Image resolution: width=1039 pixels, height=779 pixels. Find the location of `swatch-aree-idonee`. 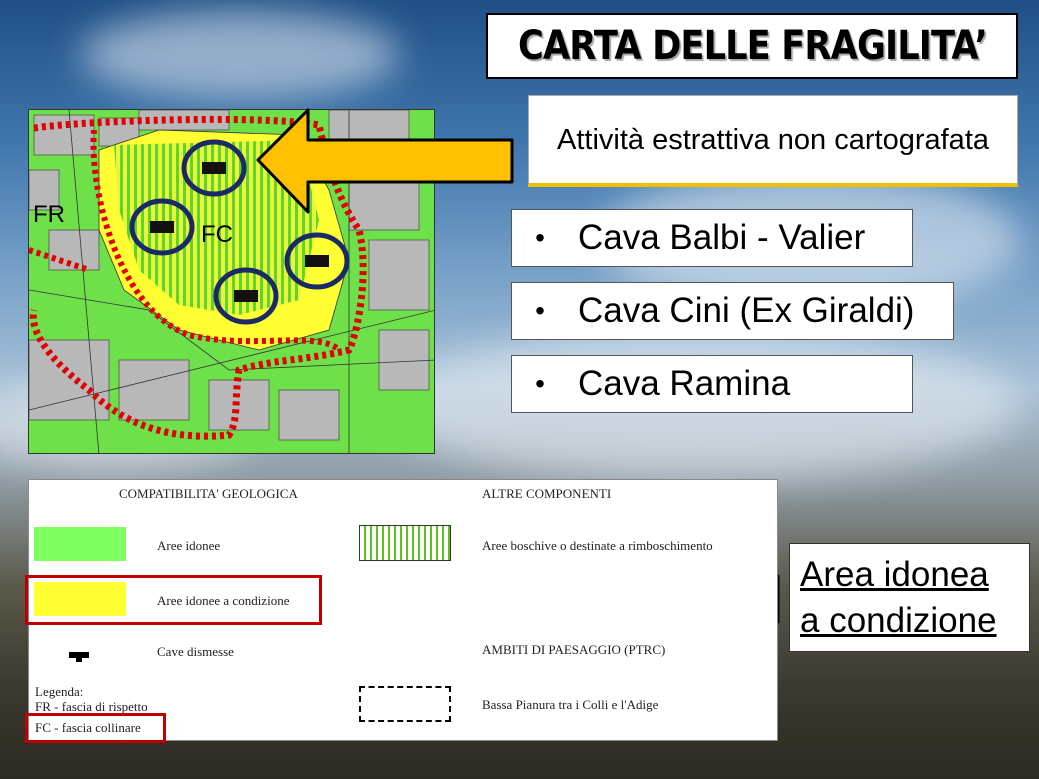

swatch-aree-idonee is located at coordinates (80, 544).